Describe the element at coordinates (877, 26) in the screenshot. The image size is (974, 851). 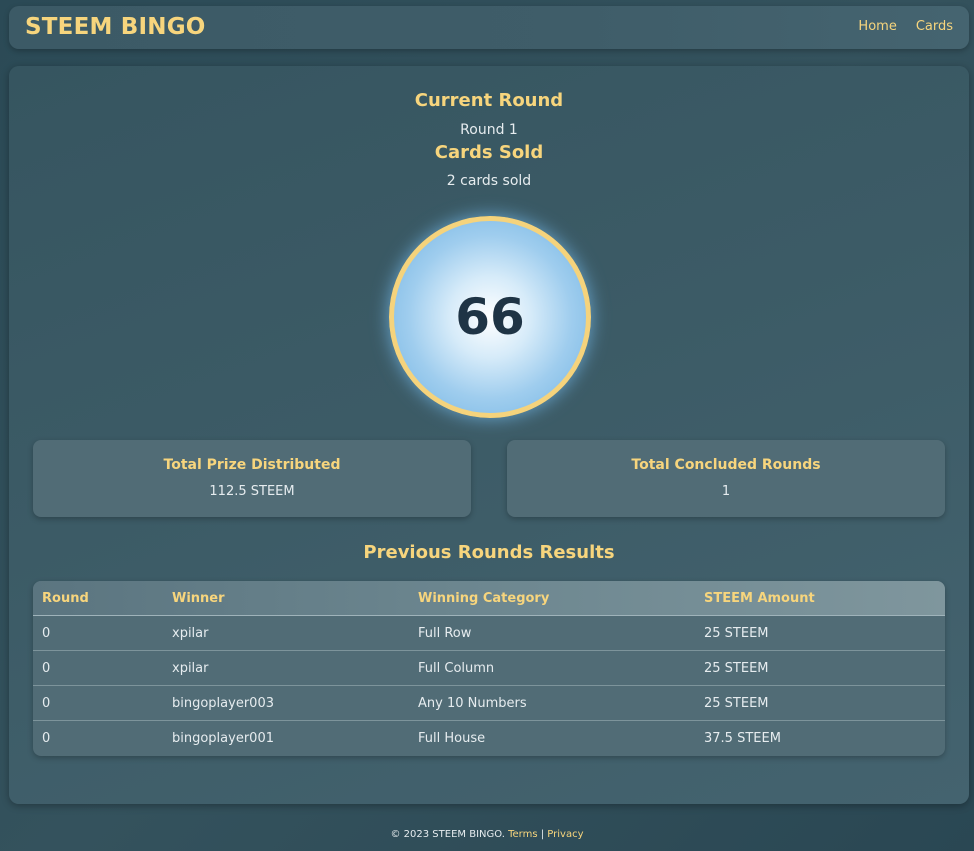
I see `nav-link-home: Home` at that location.